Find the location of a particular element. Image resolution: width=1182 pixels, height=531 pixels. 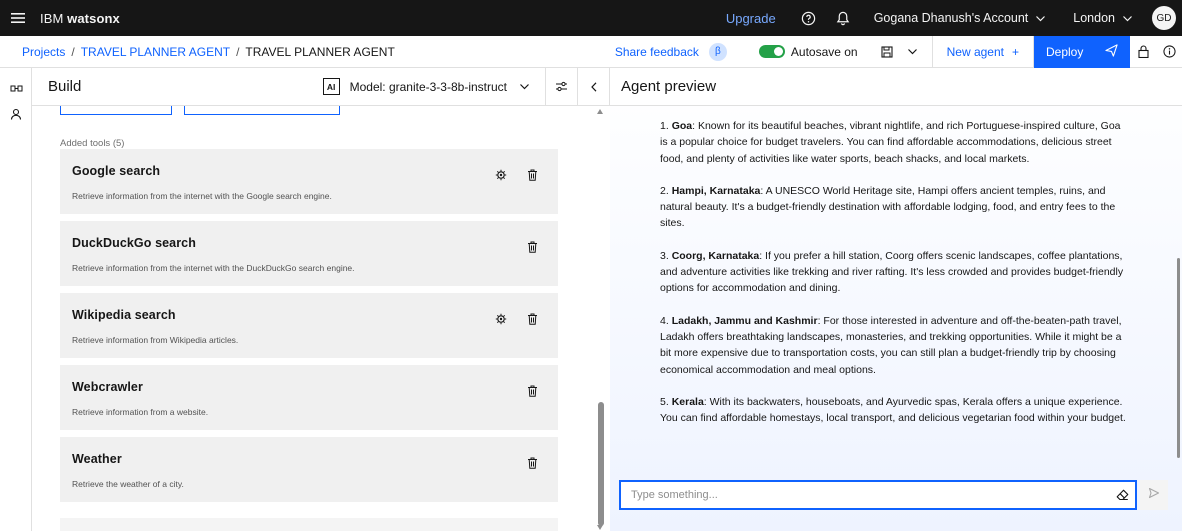

item-number: 3. is located at coordinates (664, 255).